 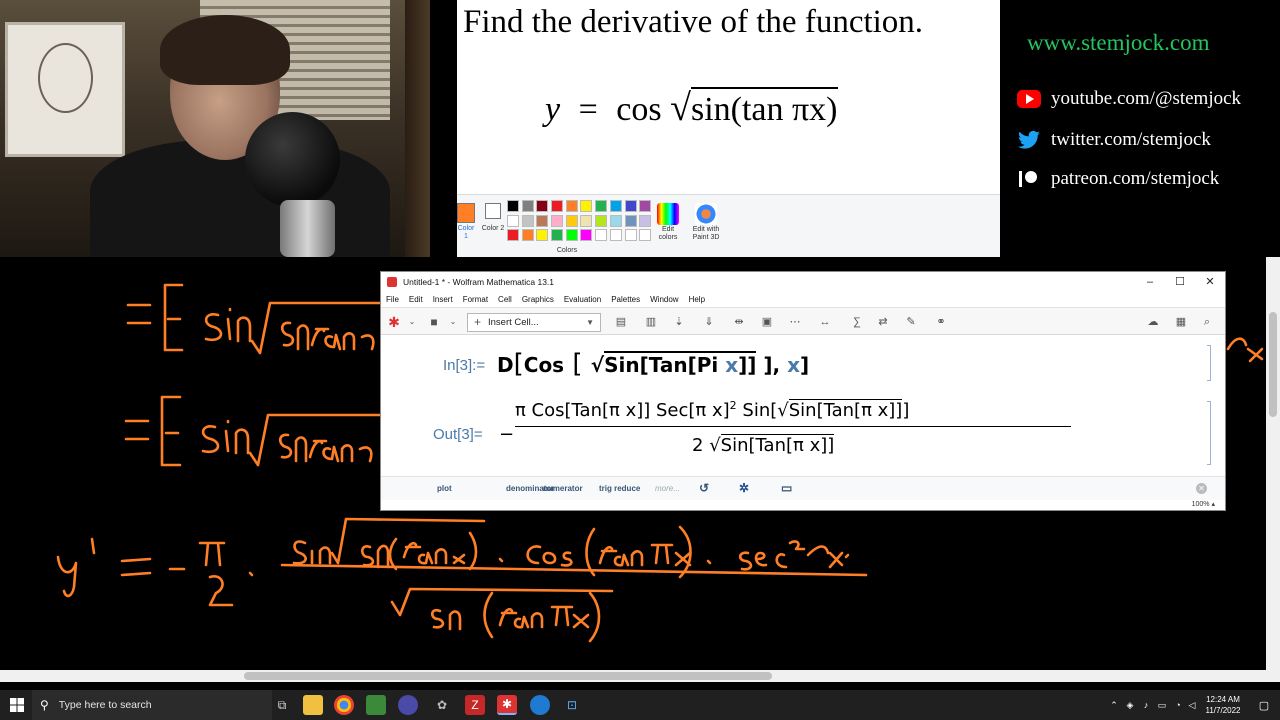 I want to click on menu-item-help: Help, so click(x=697, y=299).